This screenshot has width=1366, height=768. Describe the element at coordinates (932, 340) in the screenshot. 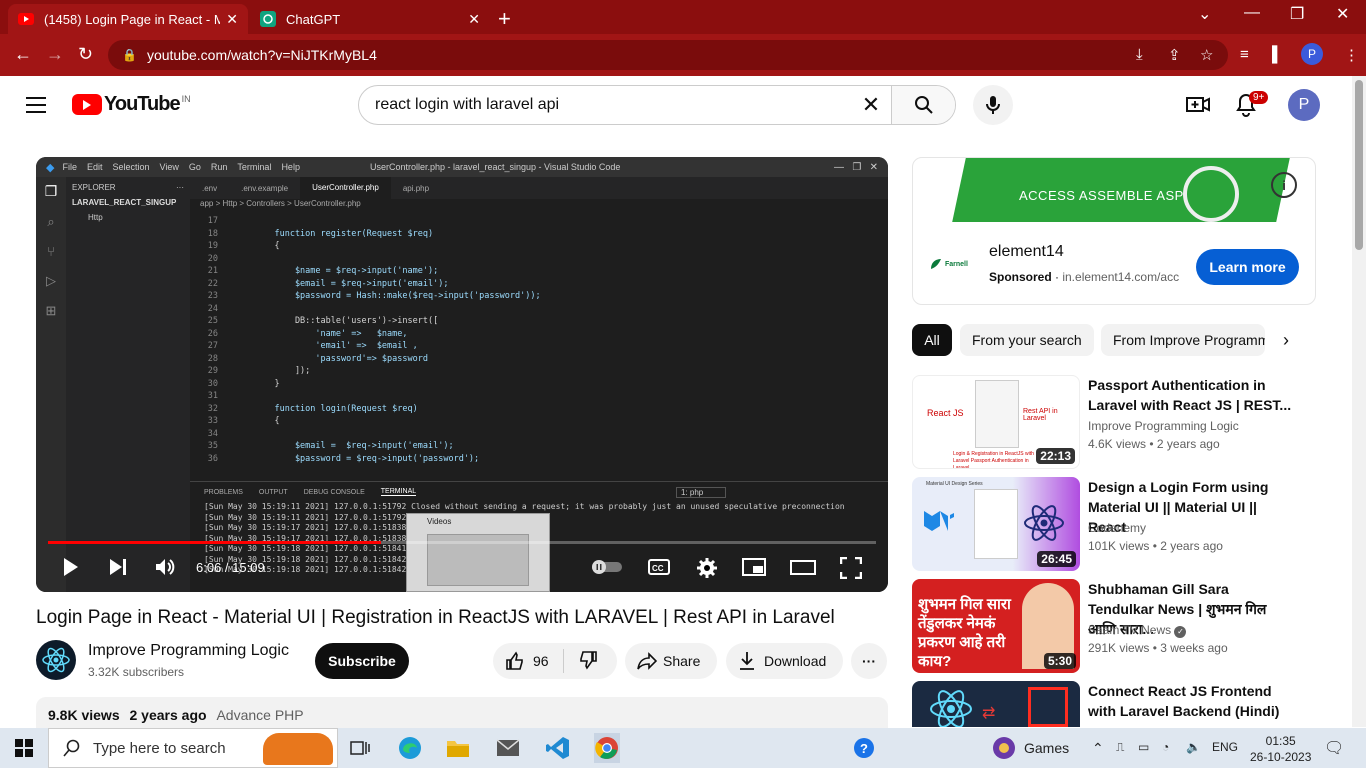

I see `chip-all: All` at that location.